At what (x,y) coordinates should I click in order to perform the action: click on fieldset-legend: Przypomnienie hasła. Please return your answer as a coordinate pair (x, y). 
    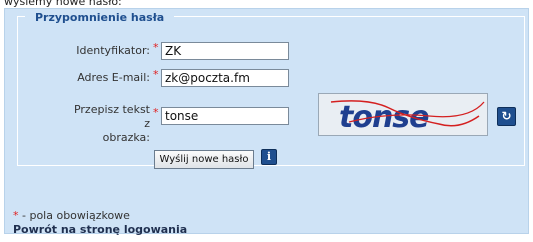
    Looking at the image, I should click on (100, 17).